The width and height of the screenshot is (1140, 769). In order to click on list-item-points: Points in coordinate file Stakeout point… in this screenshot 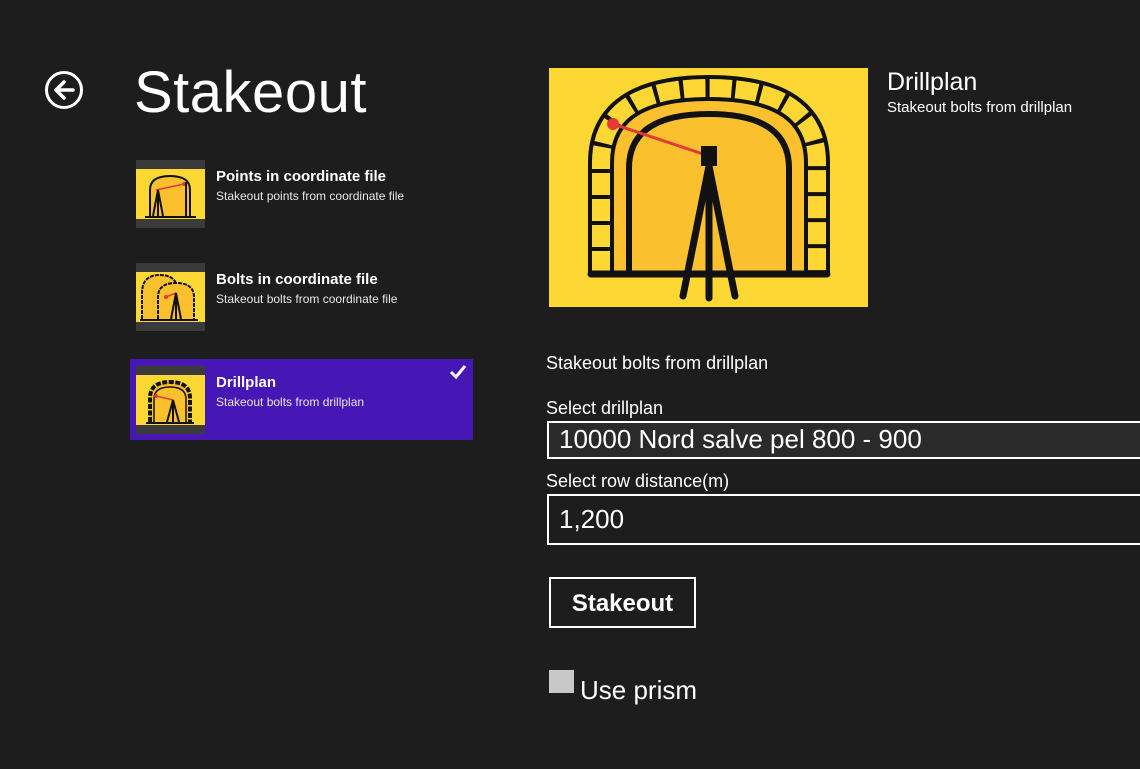, I will do `click(301, 193)`.